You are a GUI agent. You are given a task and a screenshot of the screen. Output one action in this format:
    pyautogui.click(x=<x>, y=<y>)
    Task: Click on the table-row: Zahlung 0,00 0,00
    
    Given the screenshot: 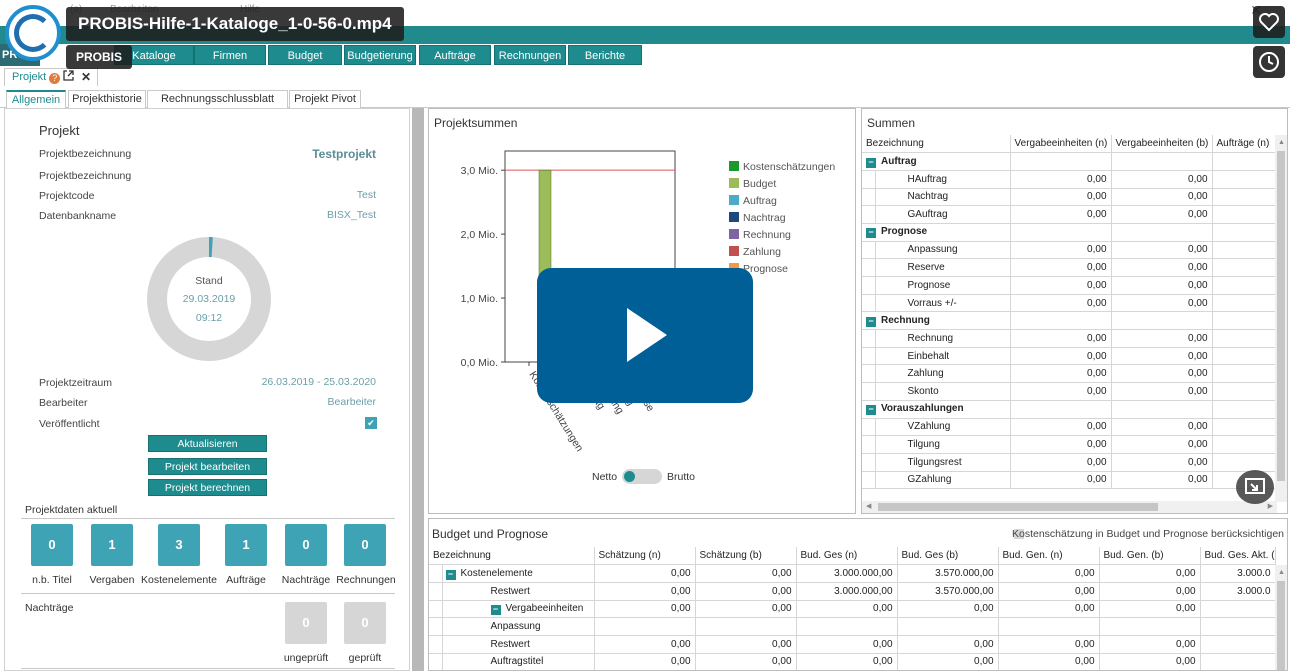 What is the action you would take?
    pyautogui.click(x=1069, y=374)
    